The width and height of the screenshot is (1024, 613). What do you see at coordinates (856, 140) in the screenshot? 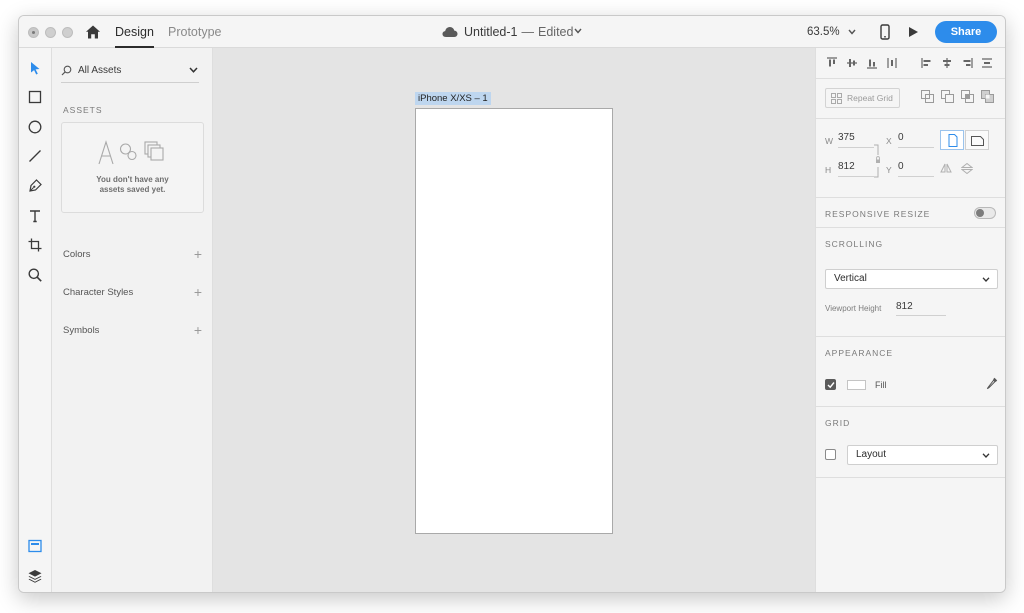
I see `width-input: 375` at bounding box center [856, 140].